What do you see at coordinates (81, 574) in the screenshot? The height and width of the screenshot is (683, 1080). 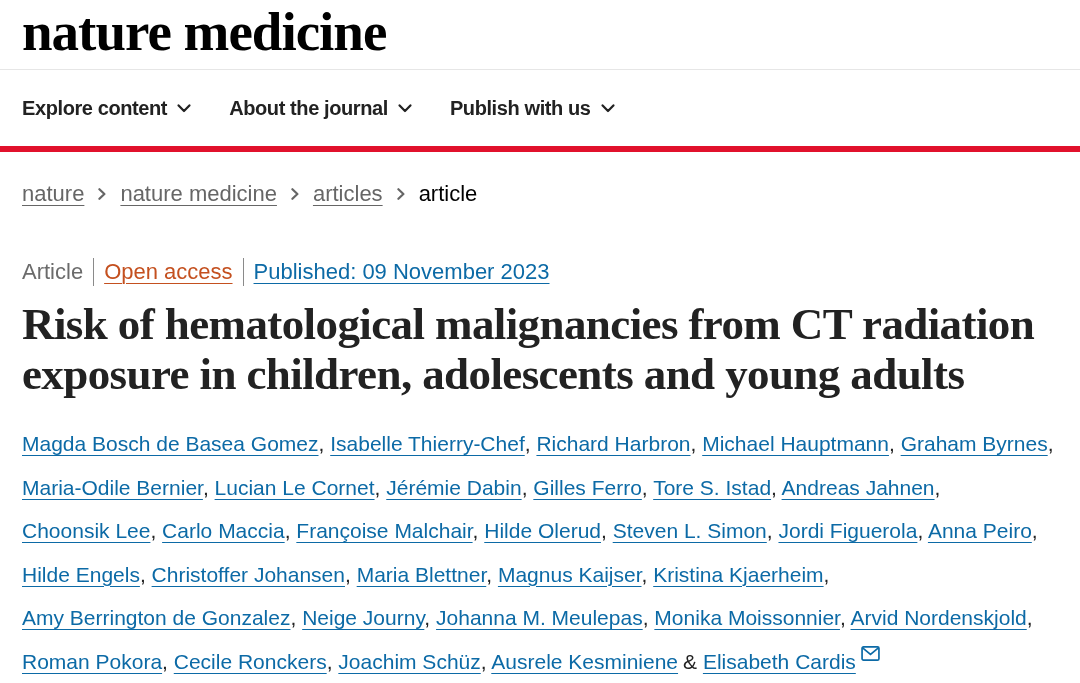 I see `author-link: Hilde Engels` at bounding box center [81, 574].